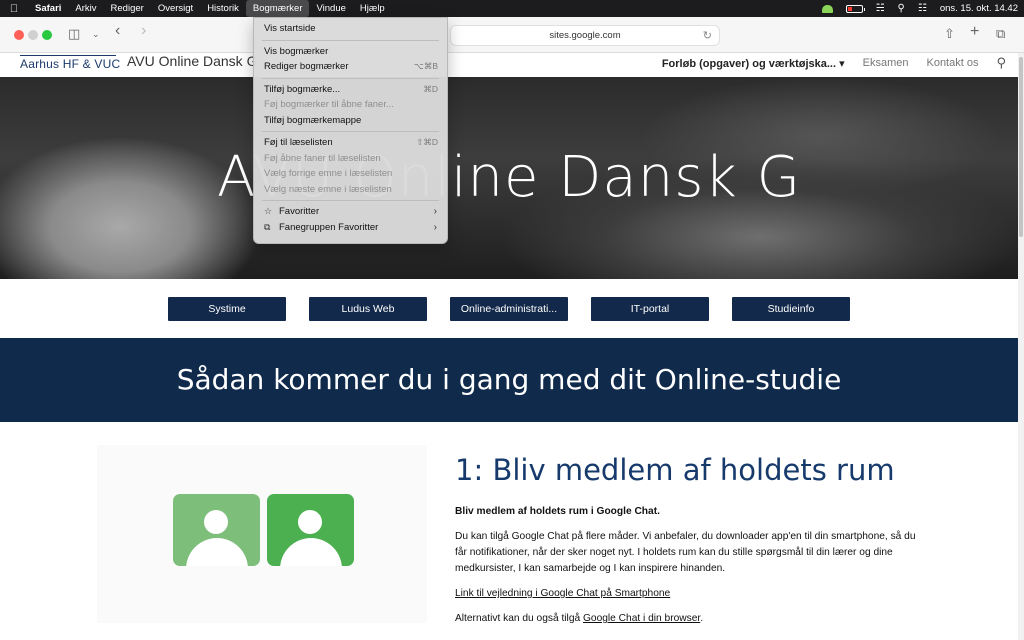 This screenshot has height=640, width=1024. I want to click on shortcut: ⇧⌘D, so click(427, 142).